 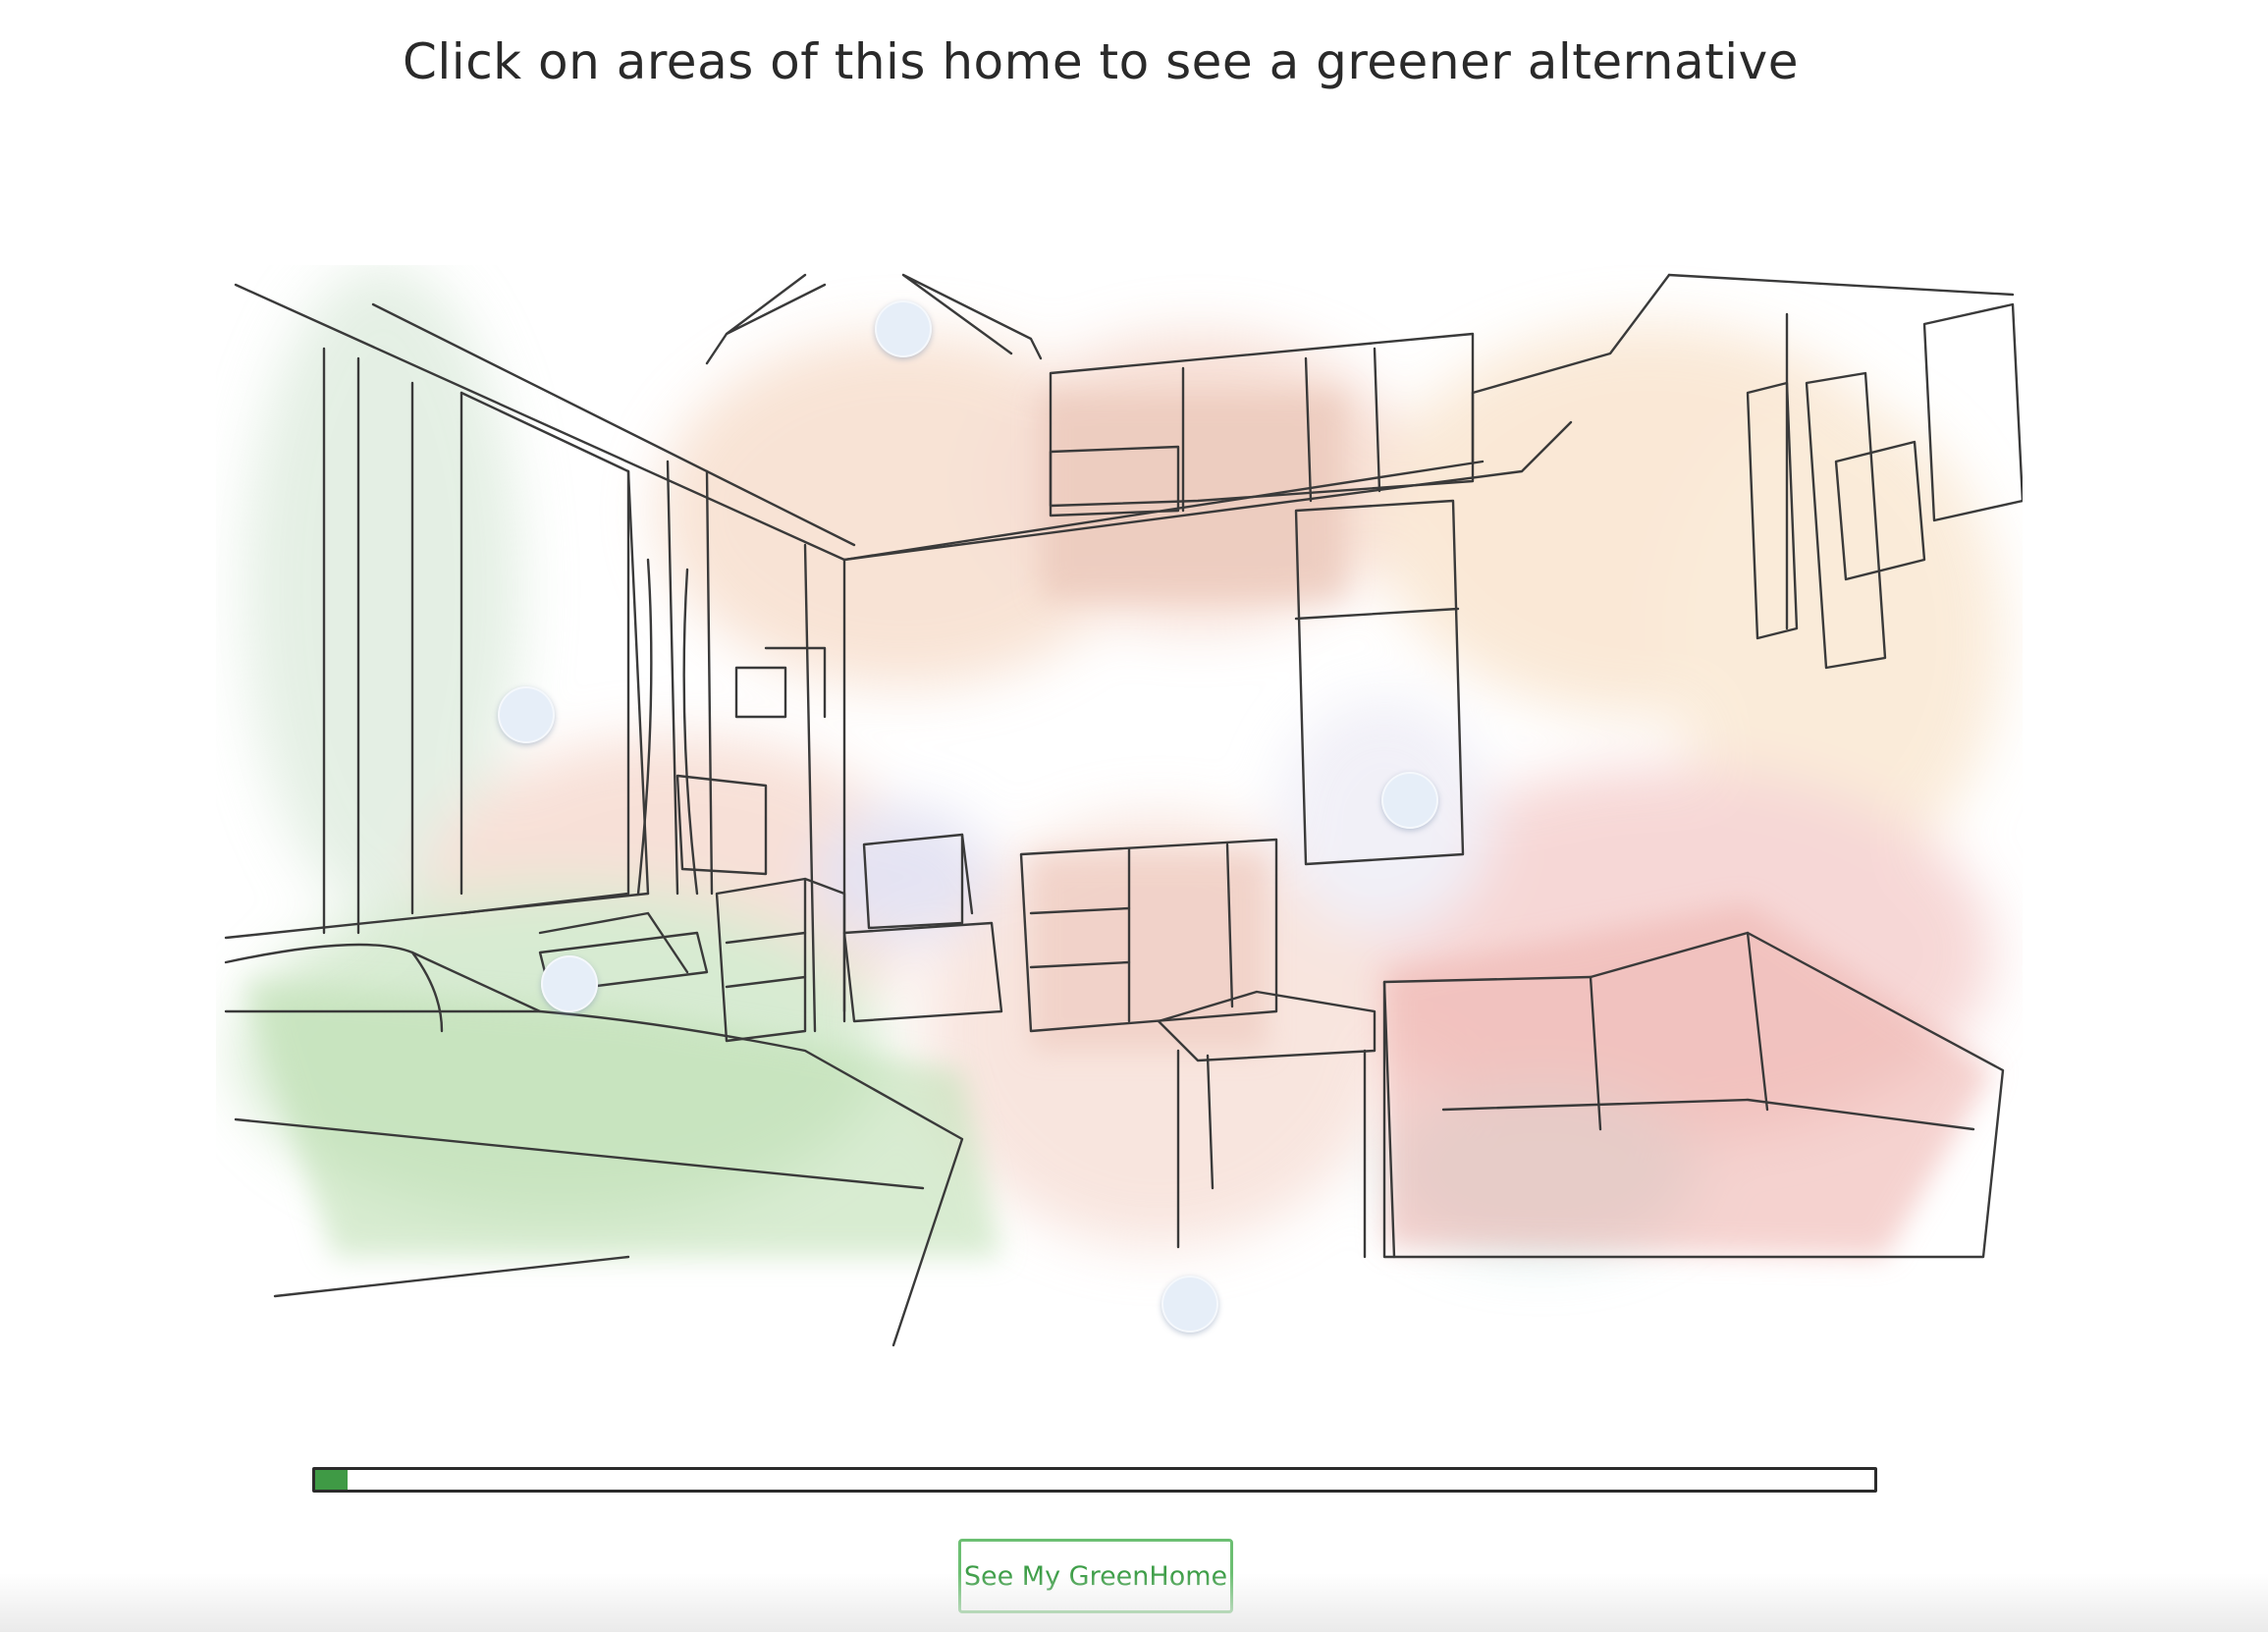 I want to click on floor-hotspot, so click(x=1189, y=1304).